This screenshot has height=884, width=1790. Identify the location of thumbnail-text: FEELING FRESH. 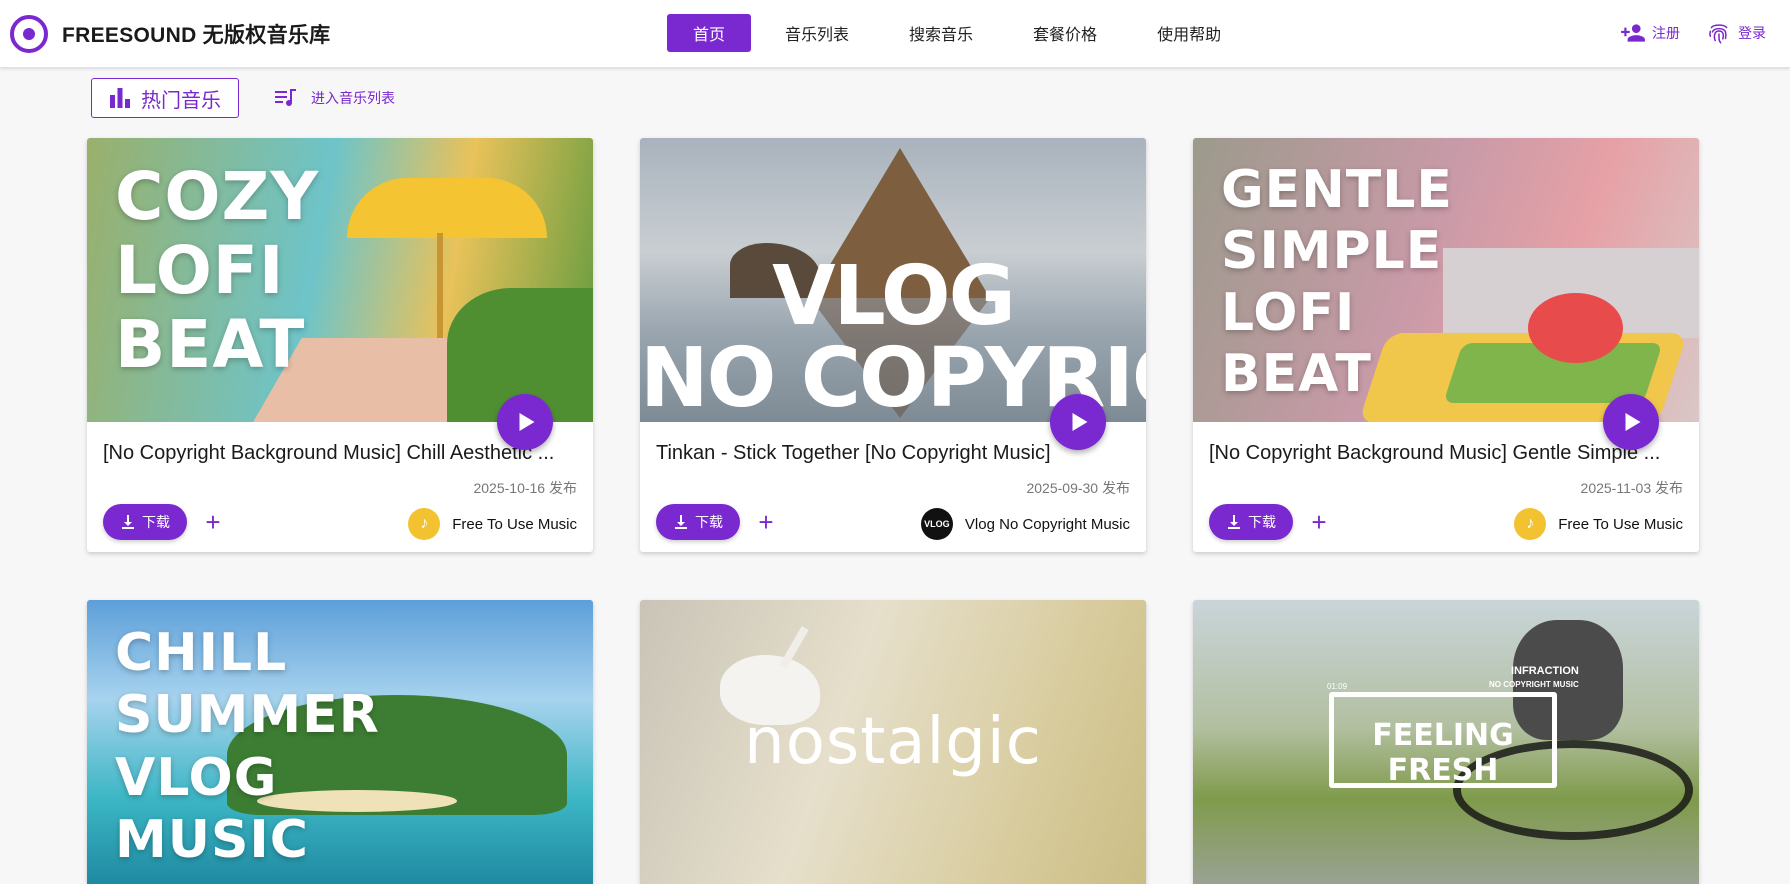
(1443, 753).